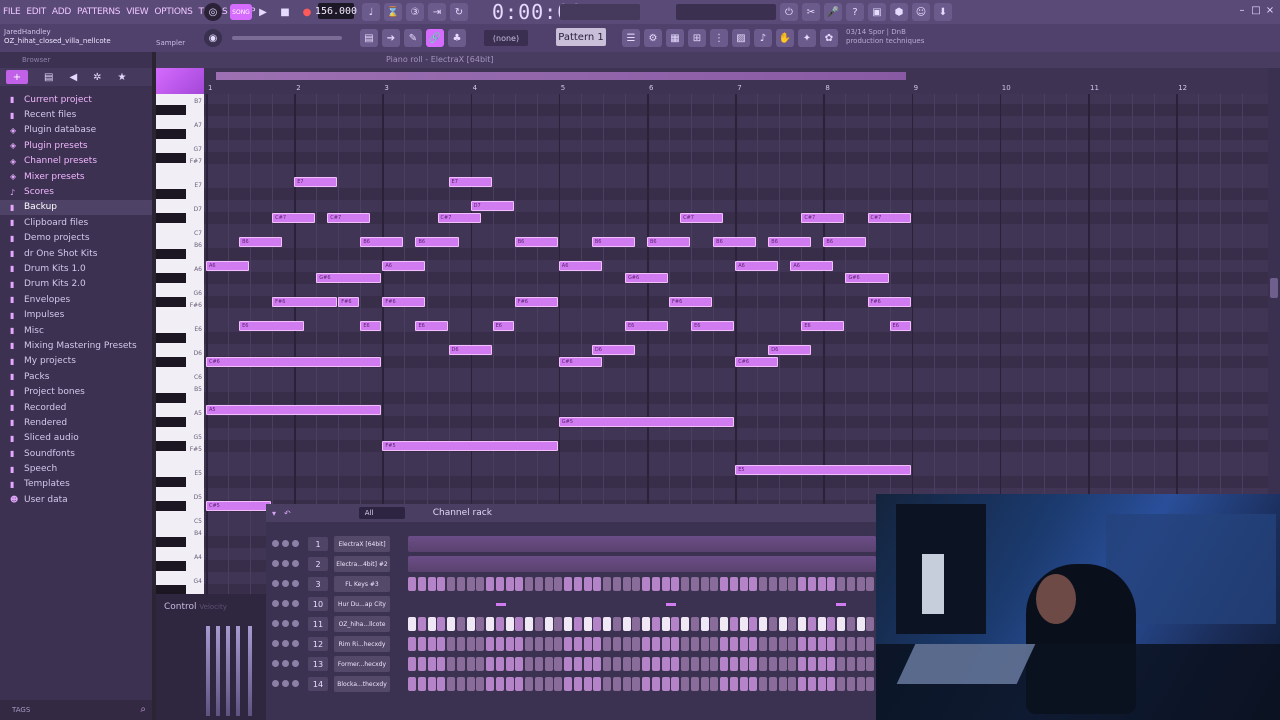  What do you see at coordinates (272, 326) in the screenshot?
I see `note: E6` at bounding box center [272, 326].